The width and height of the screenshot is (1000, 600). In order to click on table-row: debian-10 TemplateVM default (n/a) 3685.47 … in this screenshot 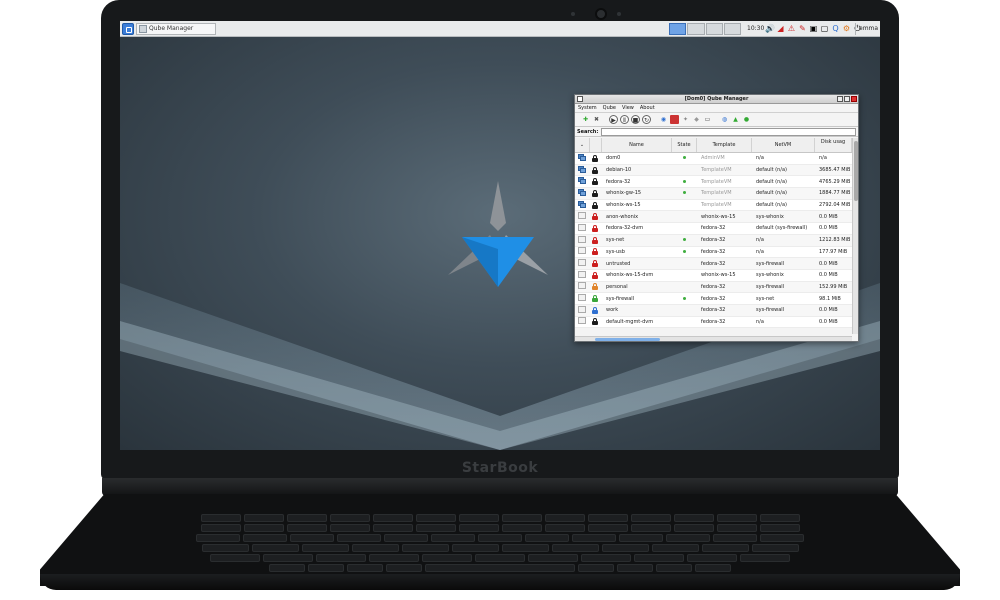, I will do `click(716, 170)`.